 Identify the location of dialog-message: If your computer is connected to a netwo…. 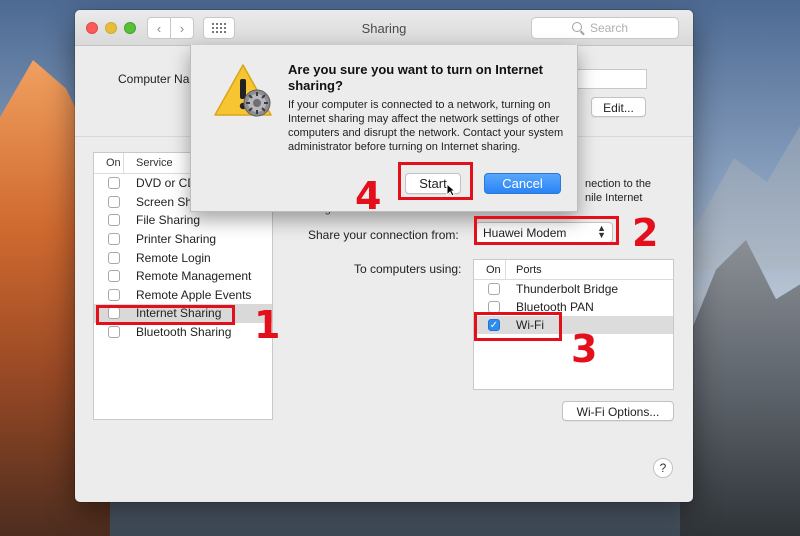
(426, 126).